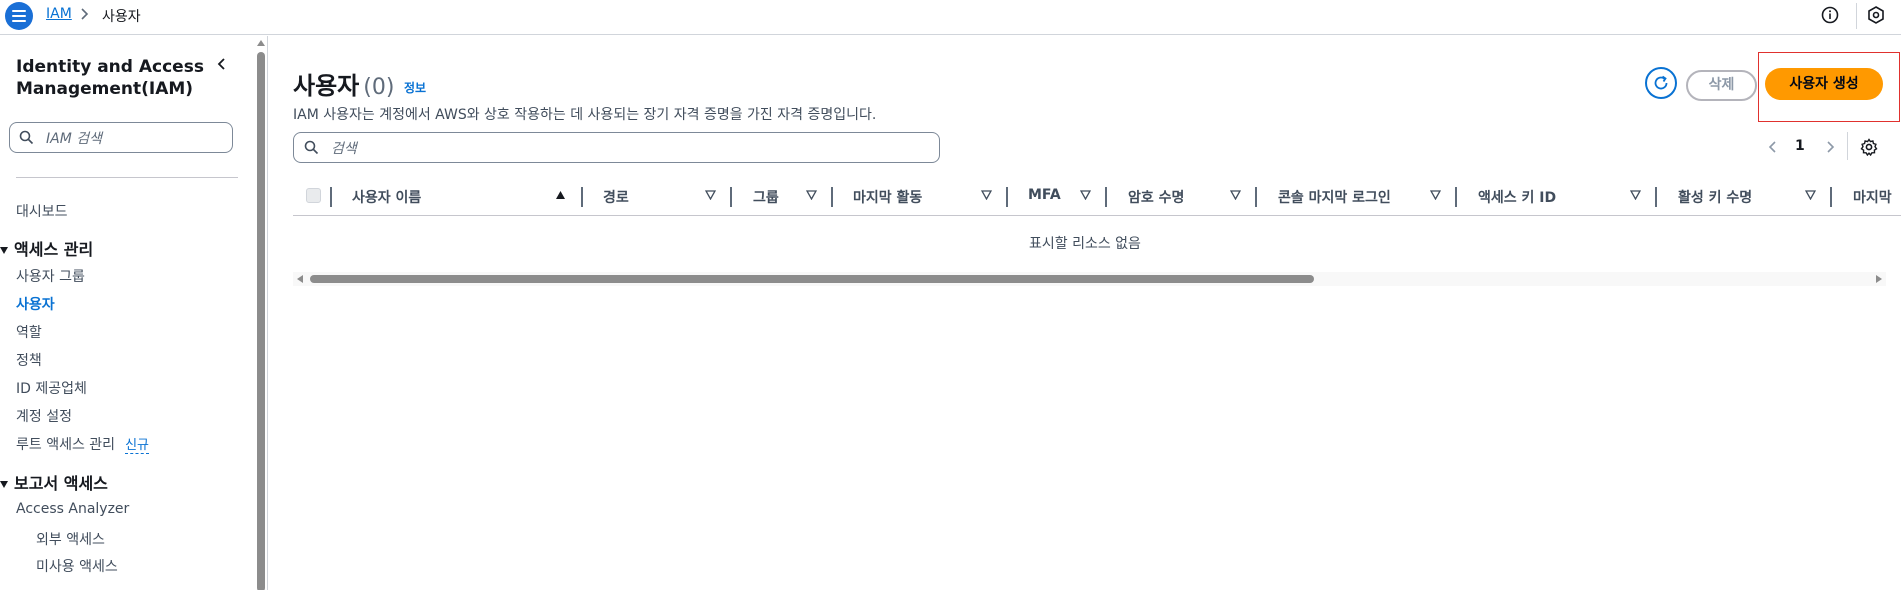 Image resolution: width=1901 pixels, height=590 pixels. Describe the element at coordinates (1517, 197) in the screenshot. I see `column-header-access-key-id: 액세스 키 ID` at that location.